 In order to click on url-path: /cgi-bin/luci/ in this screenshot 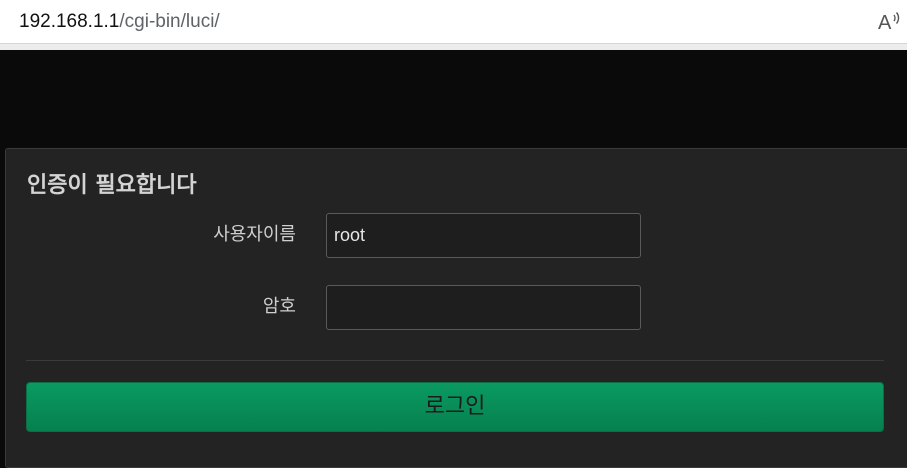, I will do `click(169, 21)`.